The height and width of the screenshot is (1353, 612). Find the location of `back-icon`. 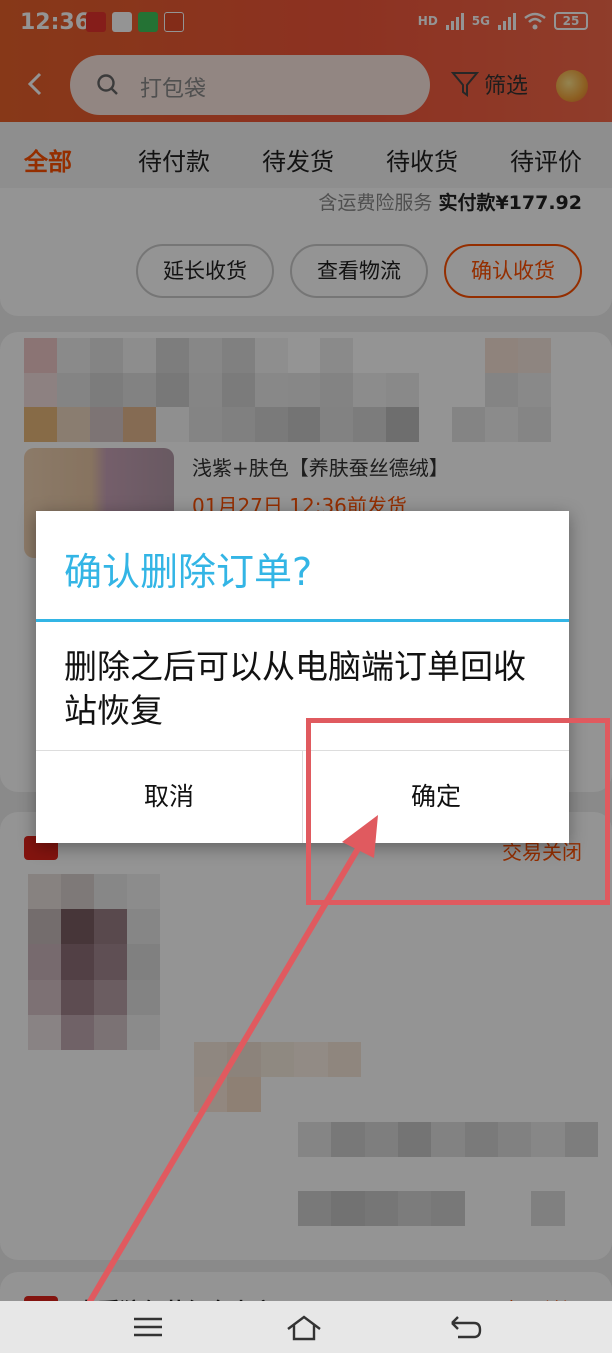

back-icon is located at coordinates (464, 1327).